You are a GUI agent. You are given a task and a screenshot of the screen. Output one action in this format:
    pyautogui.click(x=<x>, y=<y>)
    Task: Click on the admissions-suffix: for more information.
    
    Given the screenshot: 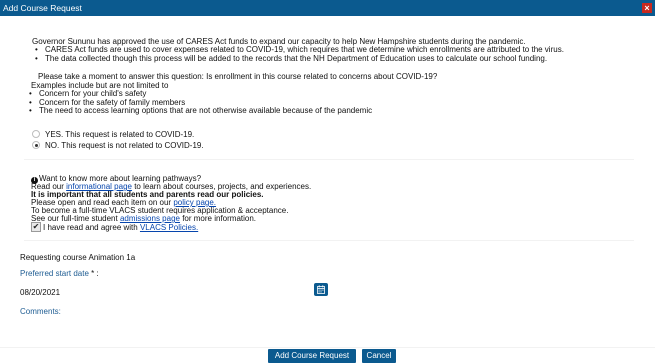 What is the action you would take?
    pyautogui.click(x=218, y=218)
    